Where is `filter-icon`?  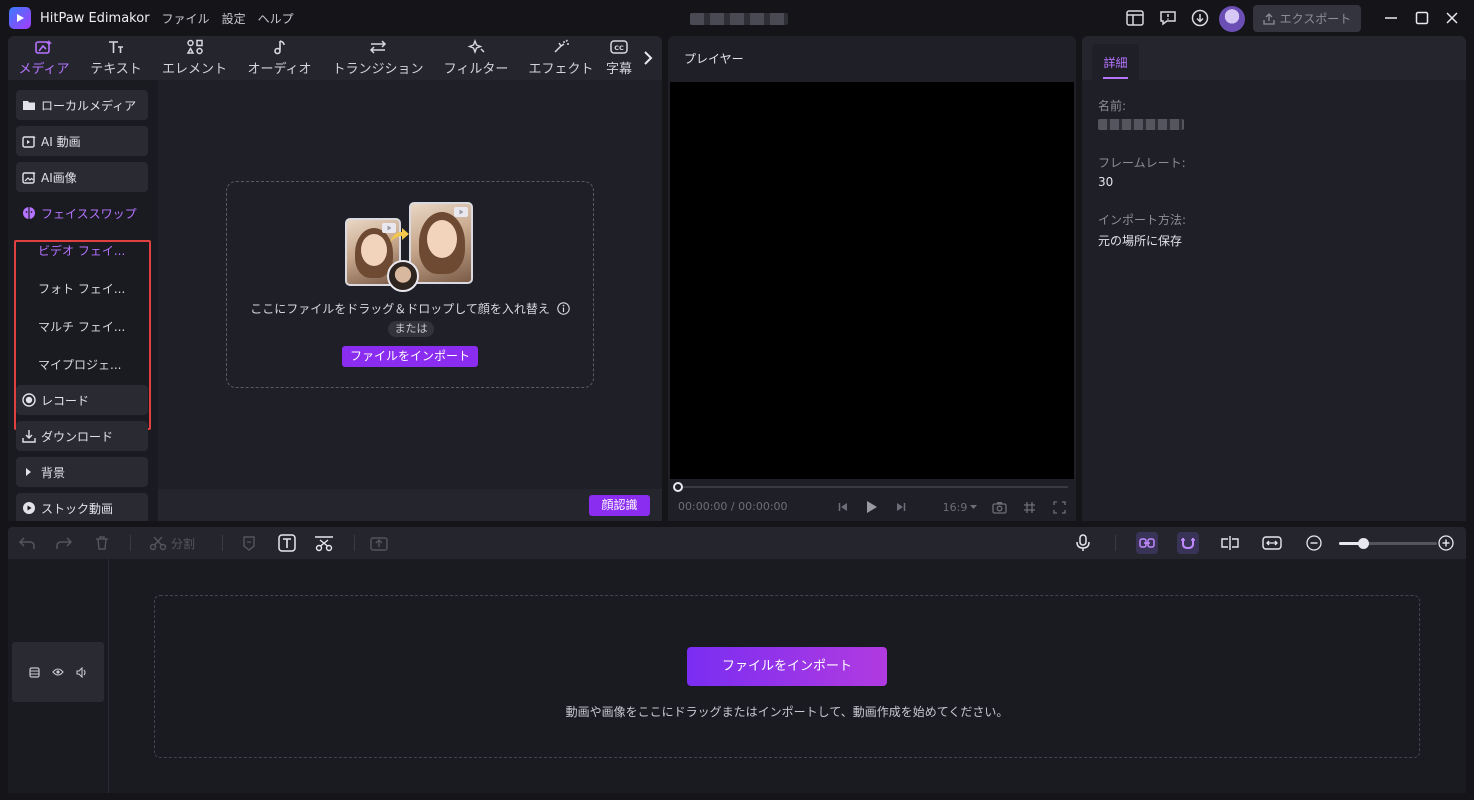 filter-icon is located at coordinates (476, 46).